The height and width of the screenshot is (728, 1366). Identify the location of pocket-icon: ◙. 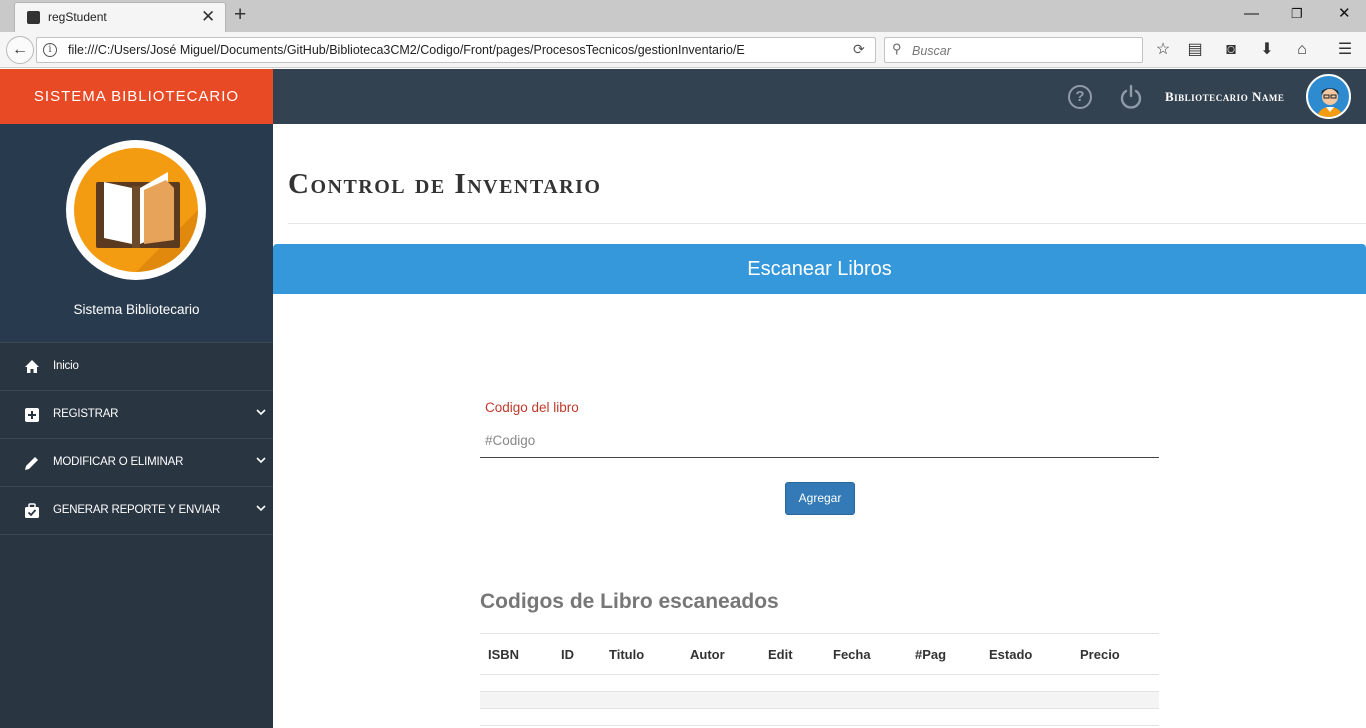
(1231, 50).